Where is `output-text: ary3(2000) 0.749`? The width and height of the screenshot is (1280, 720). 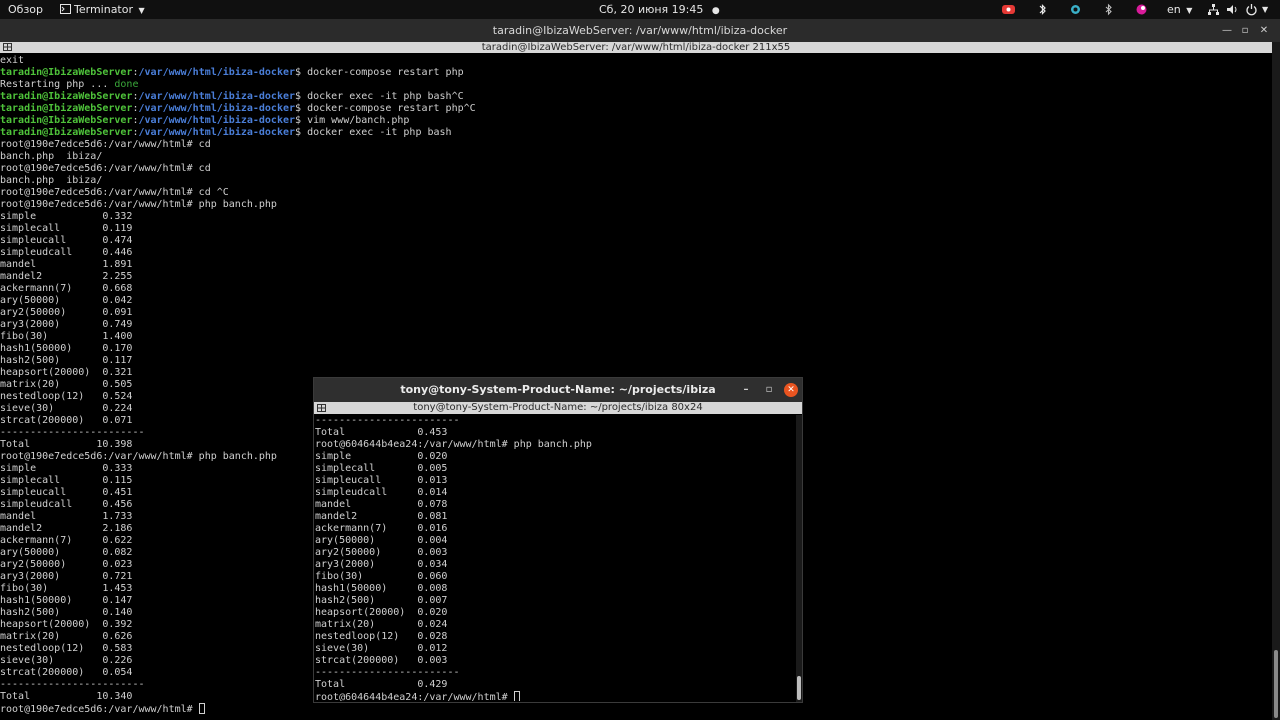 output-text: ary3(2000) 0.749 is located at coordinates (66, 324).